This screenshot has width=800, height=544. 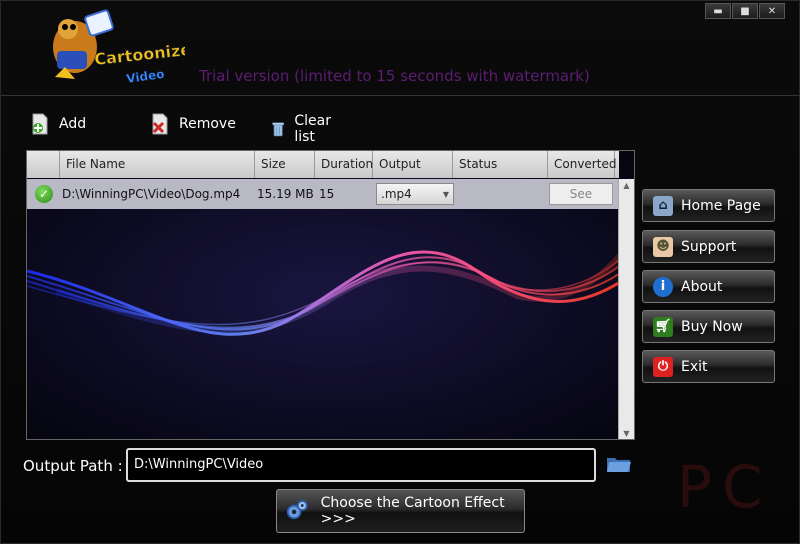 What do you see at coordinates (626, 309) in the screenshot?
I see `vertical-scrollbar: ▲ ▼` at bounding box center [626, 309].